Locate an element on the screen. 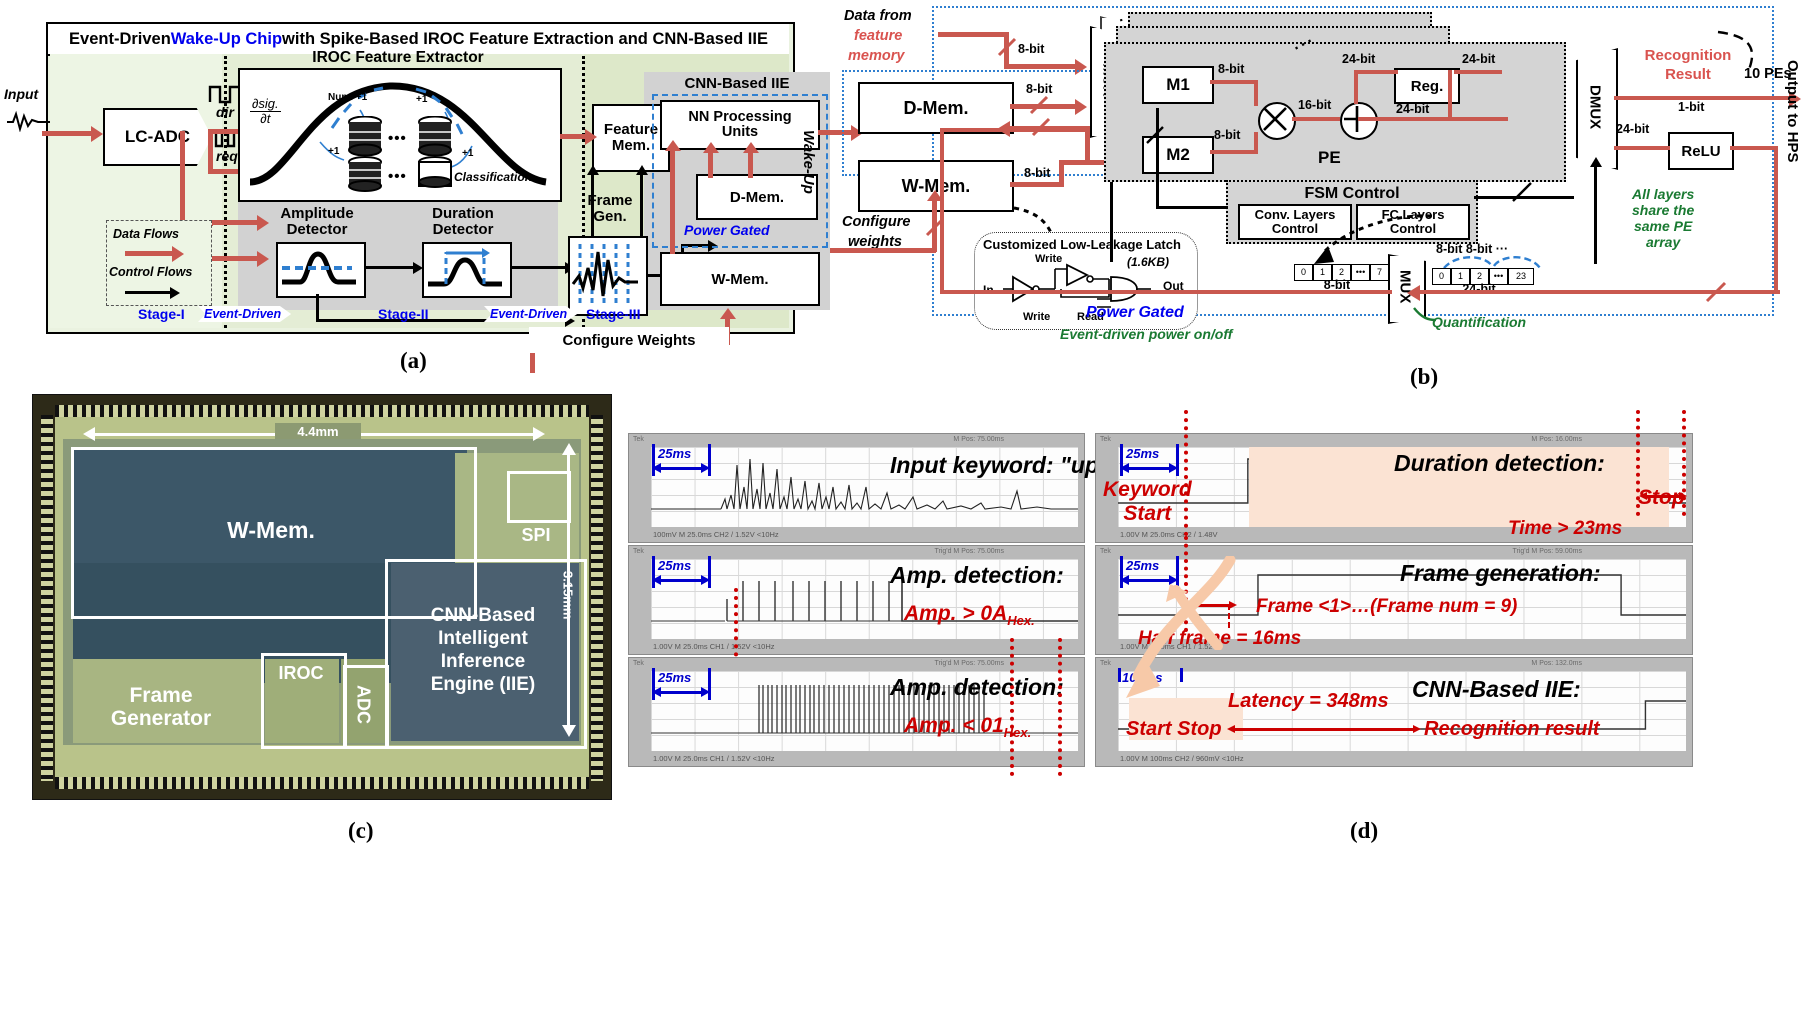  scope3-title: Amp. detection: is located at coordinates (977, 687).